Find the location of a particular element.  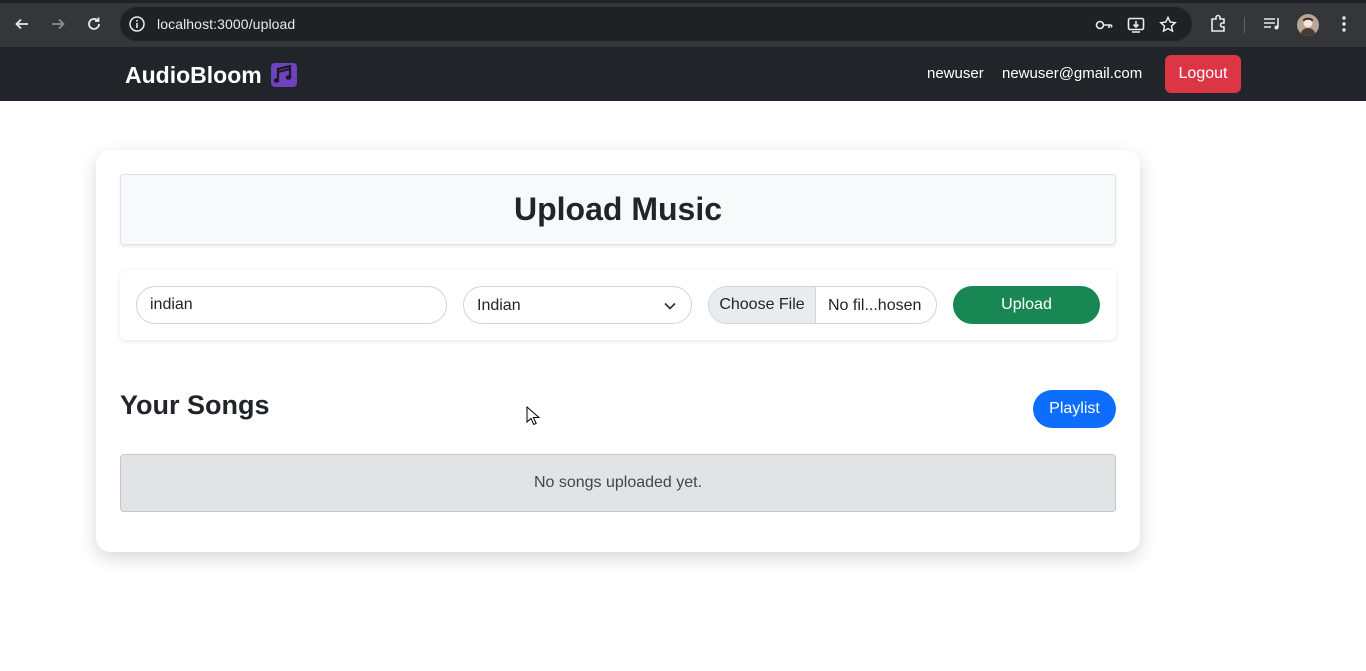

song-name-input is located at coordinates (291, 305).